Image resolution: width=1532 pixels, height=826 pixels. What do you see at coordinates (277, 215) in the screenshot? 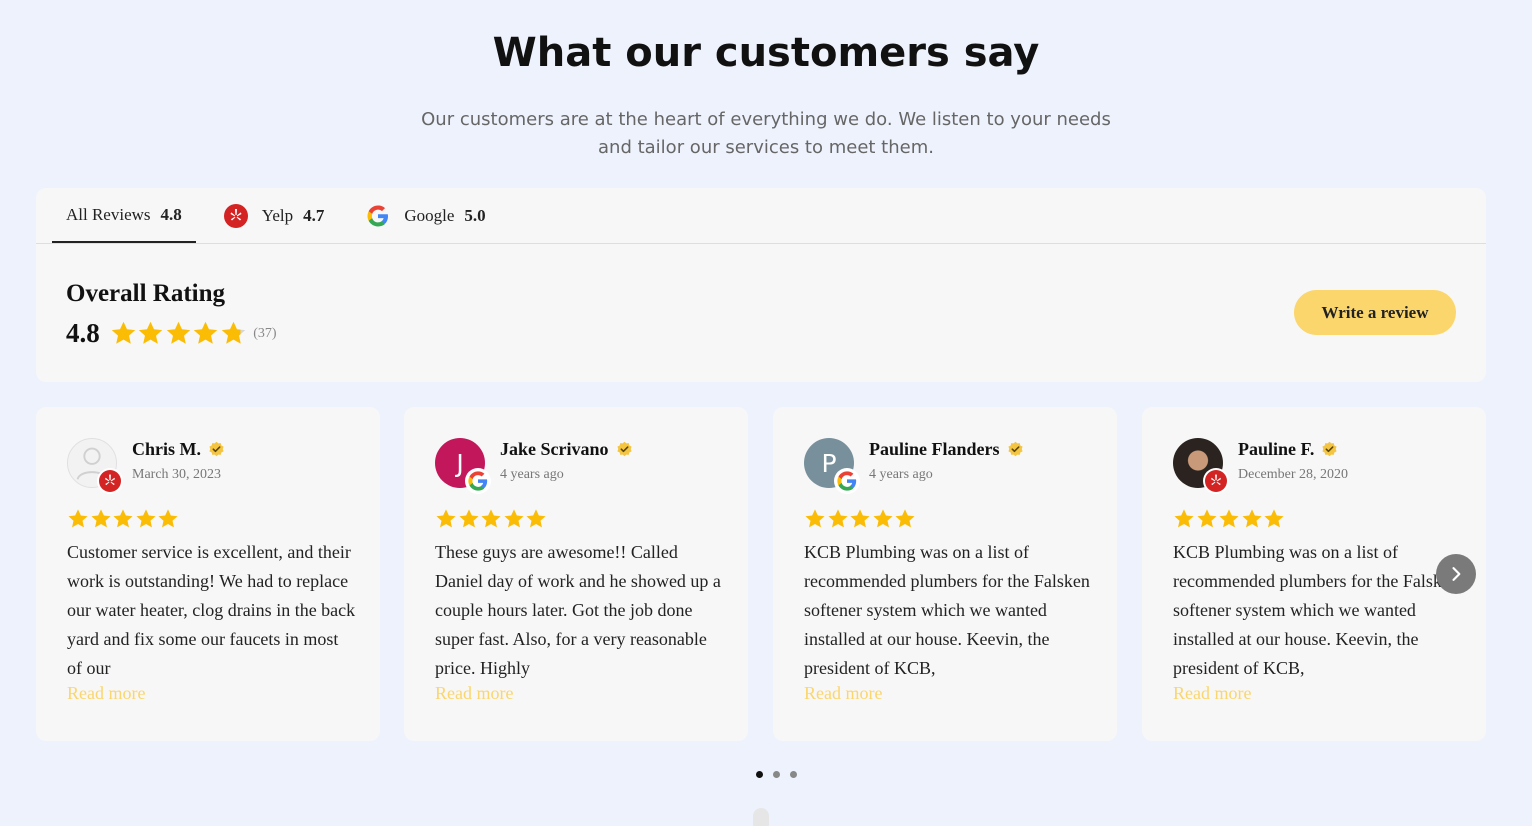
I see `tab-label: Yelp` at bounding box center [277, 215].